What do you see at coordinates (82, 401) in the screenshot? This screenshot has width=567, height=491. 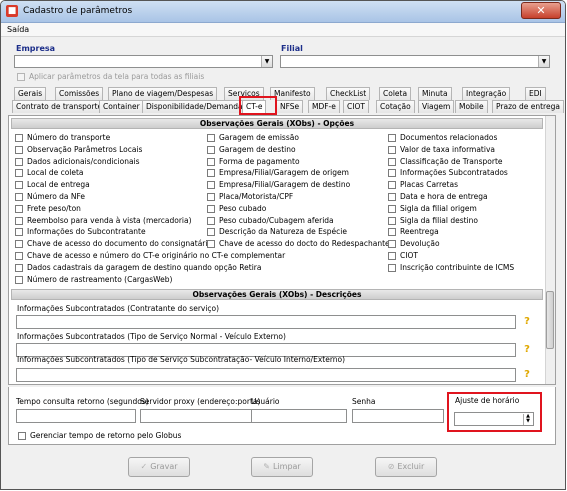 I see `tempo-label: Tempo consulta retorno (segundos)` at bounding box center [82, 401].